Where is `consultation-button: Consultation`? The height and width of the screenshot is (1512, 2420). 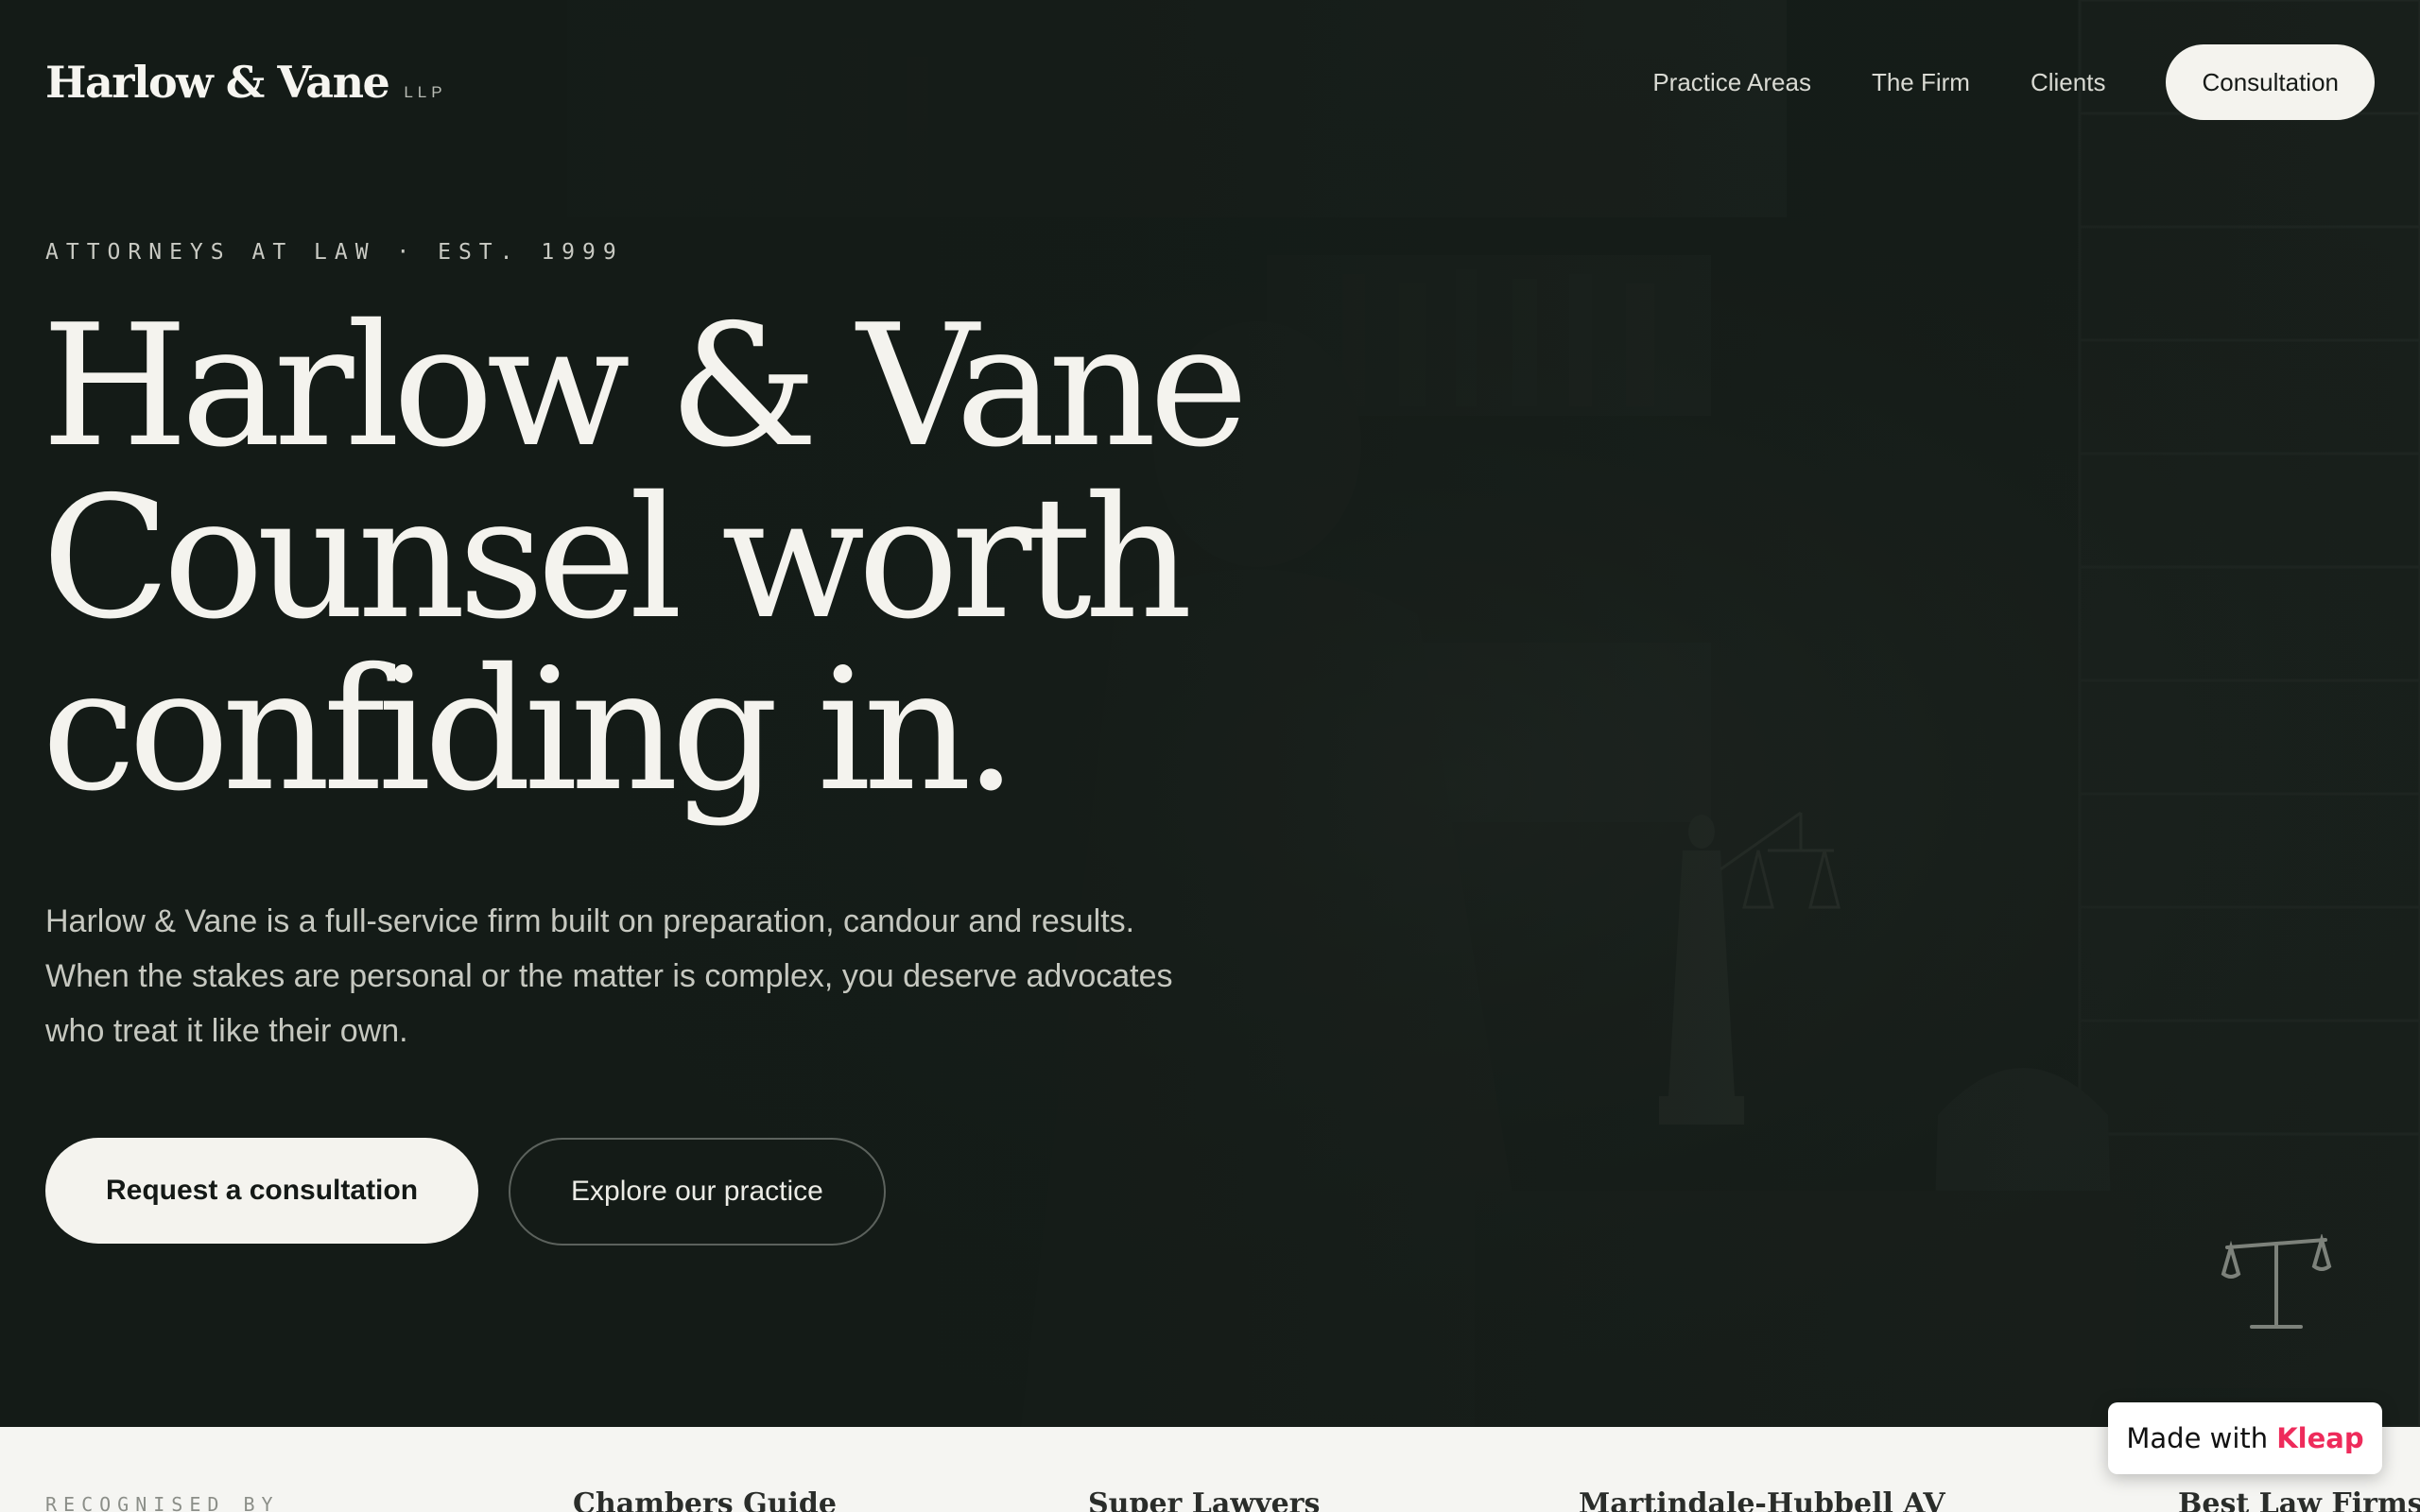
consultation-button: Consultation is located at coordinates (2270, 82).